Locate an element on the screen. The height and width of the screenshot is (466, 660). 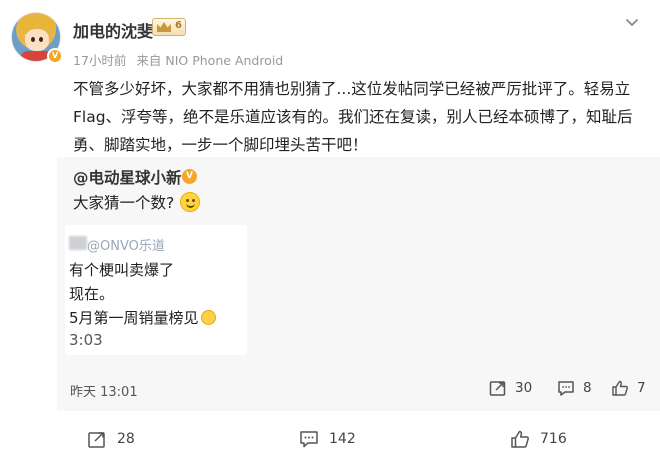
vip-level: 6 is located at coordinates (178, 25).